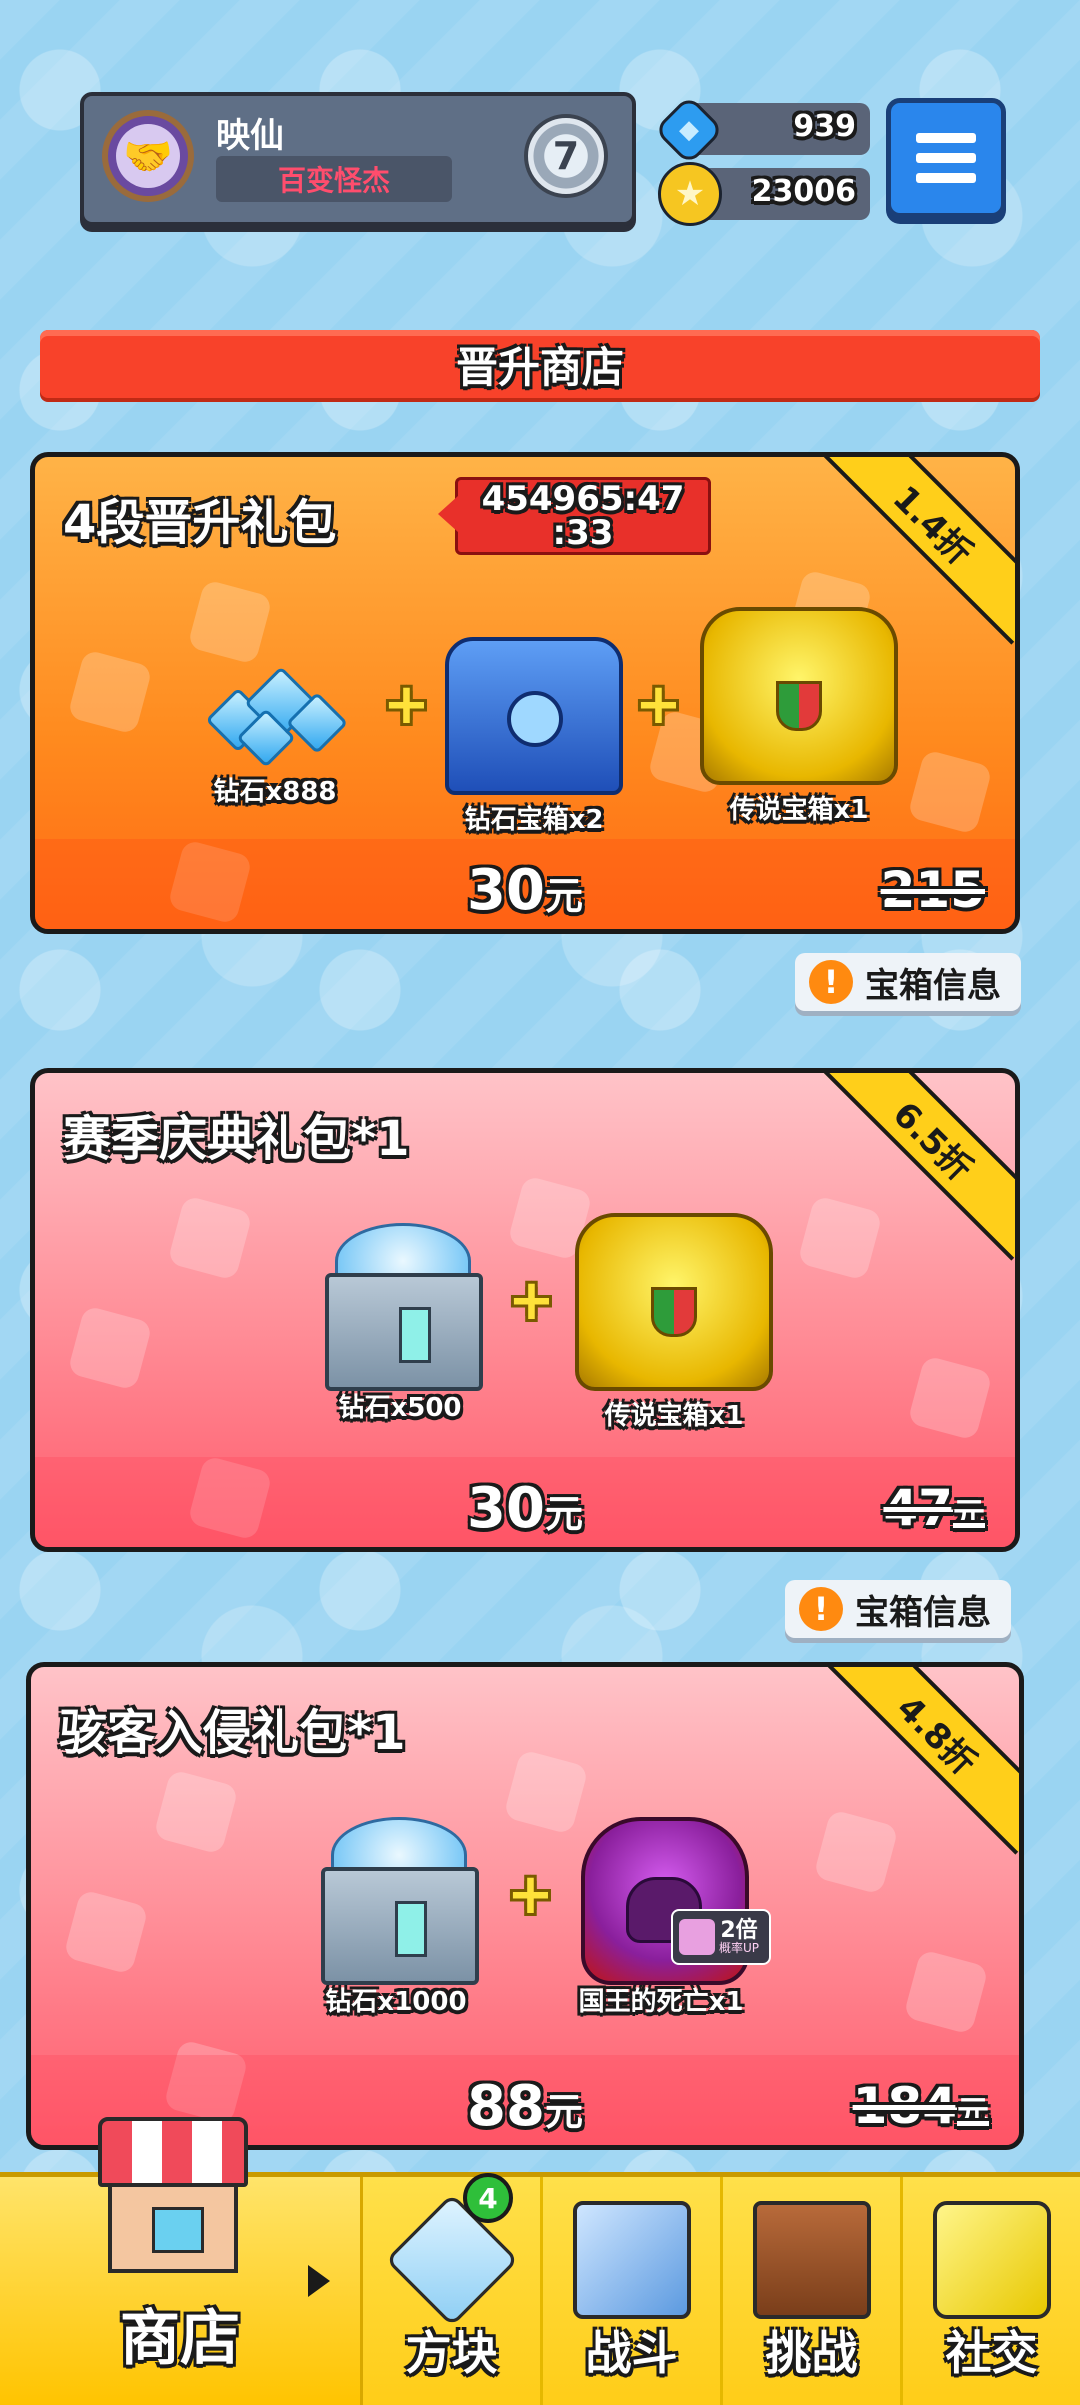 This screenshot has width=1080, height=2405. Describe the element at coordinates (761, 130) in the screenshot. I see `gem-counter: ◆ 939` at that location.